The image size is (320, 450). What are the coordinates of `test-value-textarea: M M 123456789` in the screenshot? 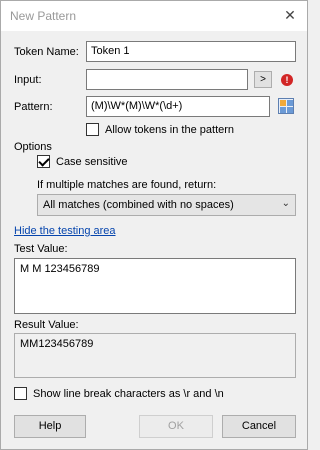 It's located at (155, 286).